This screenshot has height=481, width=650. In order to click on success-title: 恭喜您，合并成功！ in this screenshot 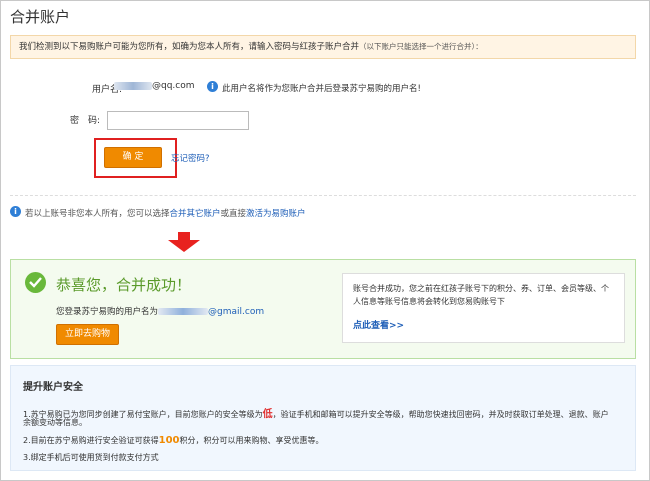, I will do `click(124, 285)`.